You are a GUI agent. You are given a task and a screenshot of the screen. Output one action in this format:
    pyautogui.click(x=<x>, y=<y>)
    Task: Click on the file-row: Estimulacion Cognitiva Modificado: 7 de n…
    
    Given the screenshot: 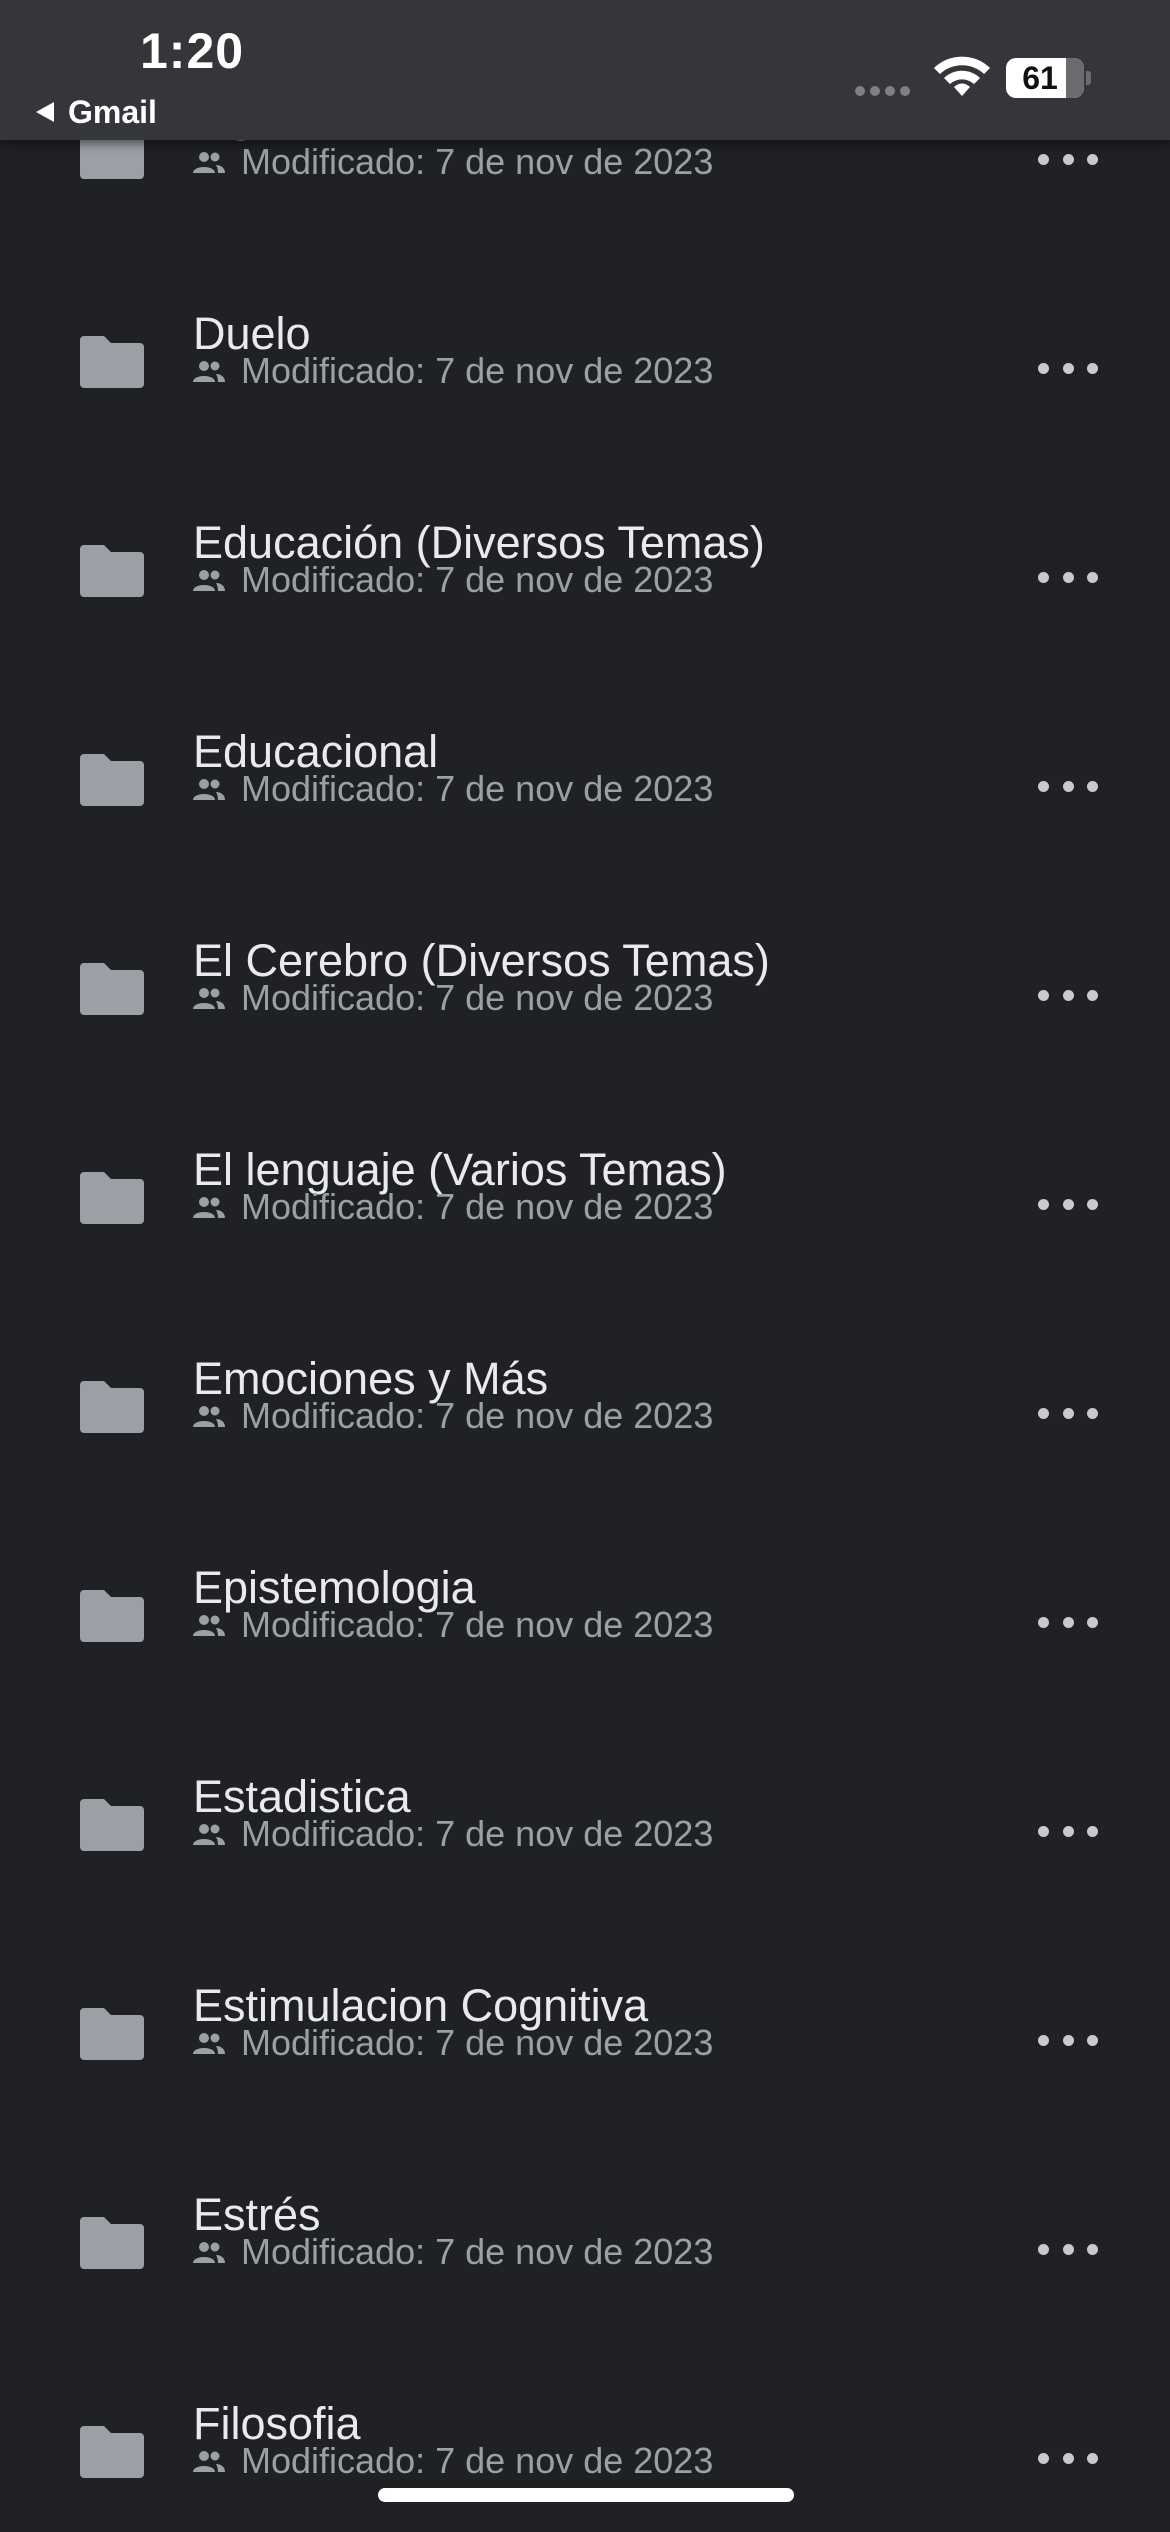 What is the action you would take?
    pyautogui.click(x=585, y=2014)
    